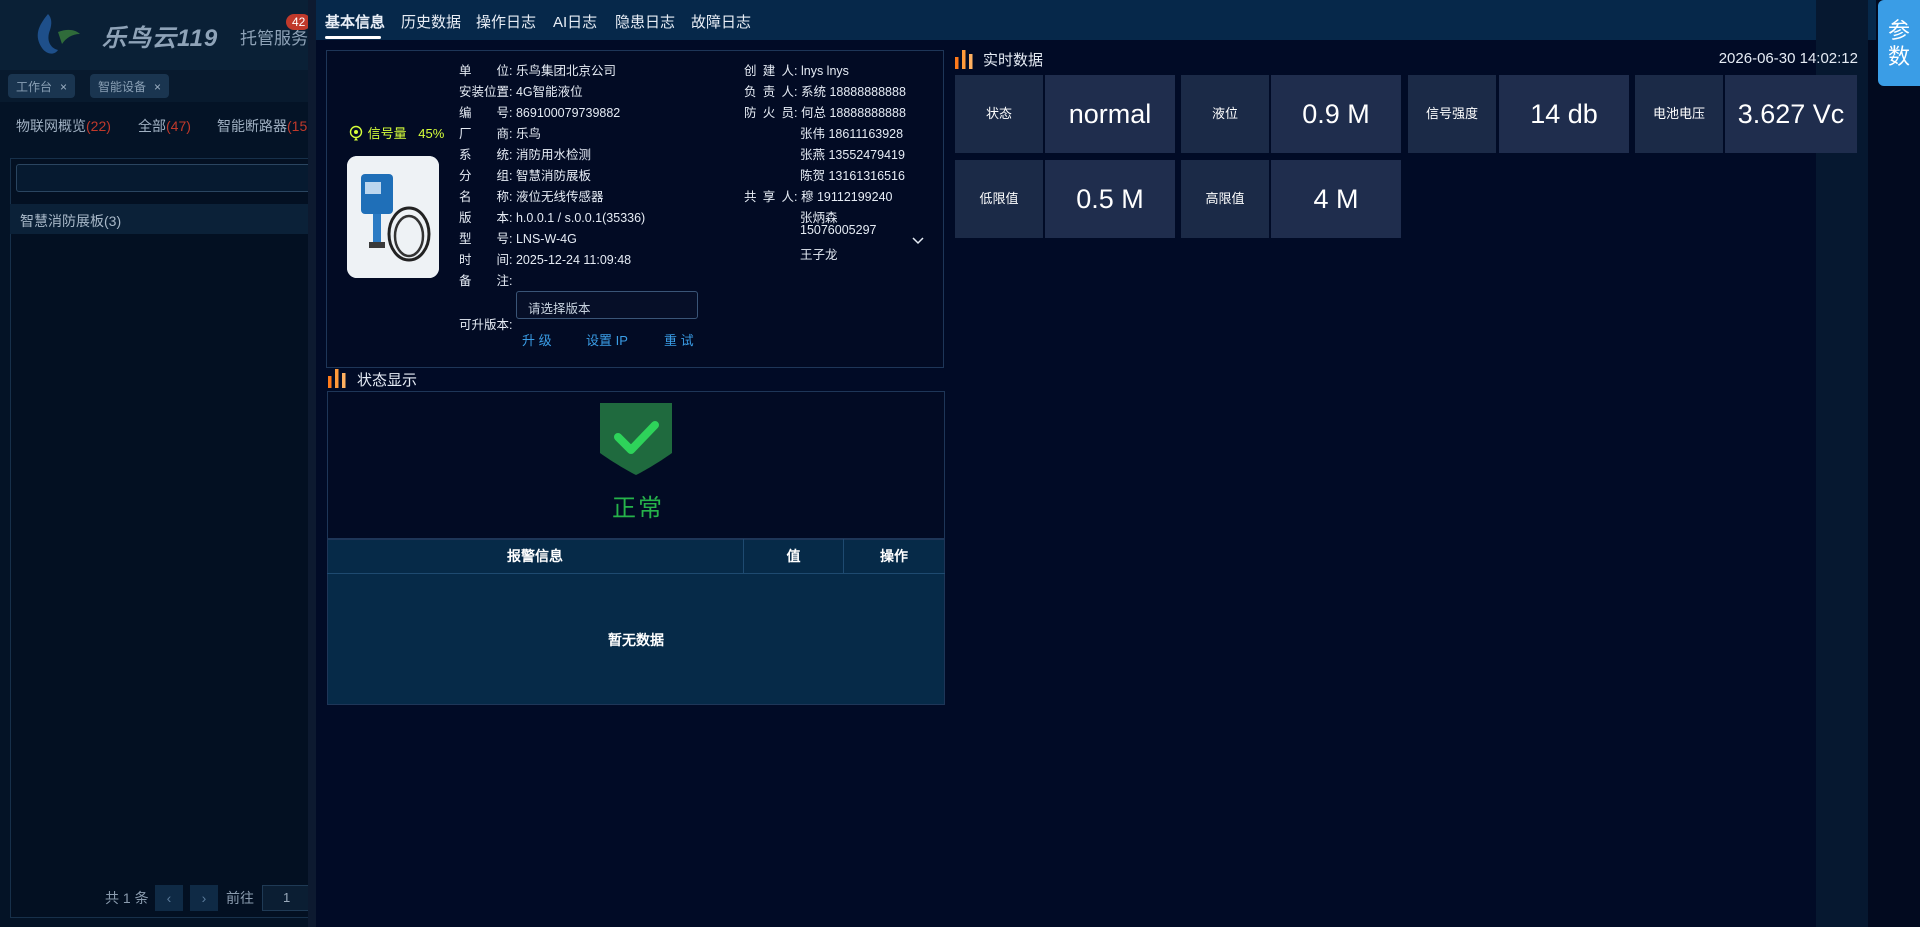 The width and height of the screenshot is (1920, 927). What do you see at coordinates (525, 153) in the screenshot?
I see `field-system: 系统: 消防用水检测` at bounding box center [525, 153].